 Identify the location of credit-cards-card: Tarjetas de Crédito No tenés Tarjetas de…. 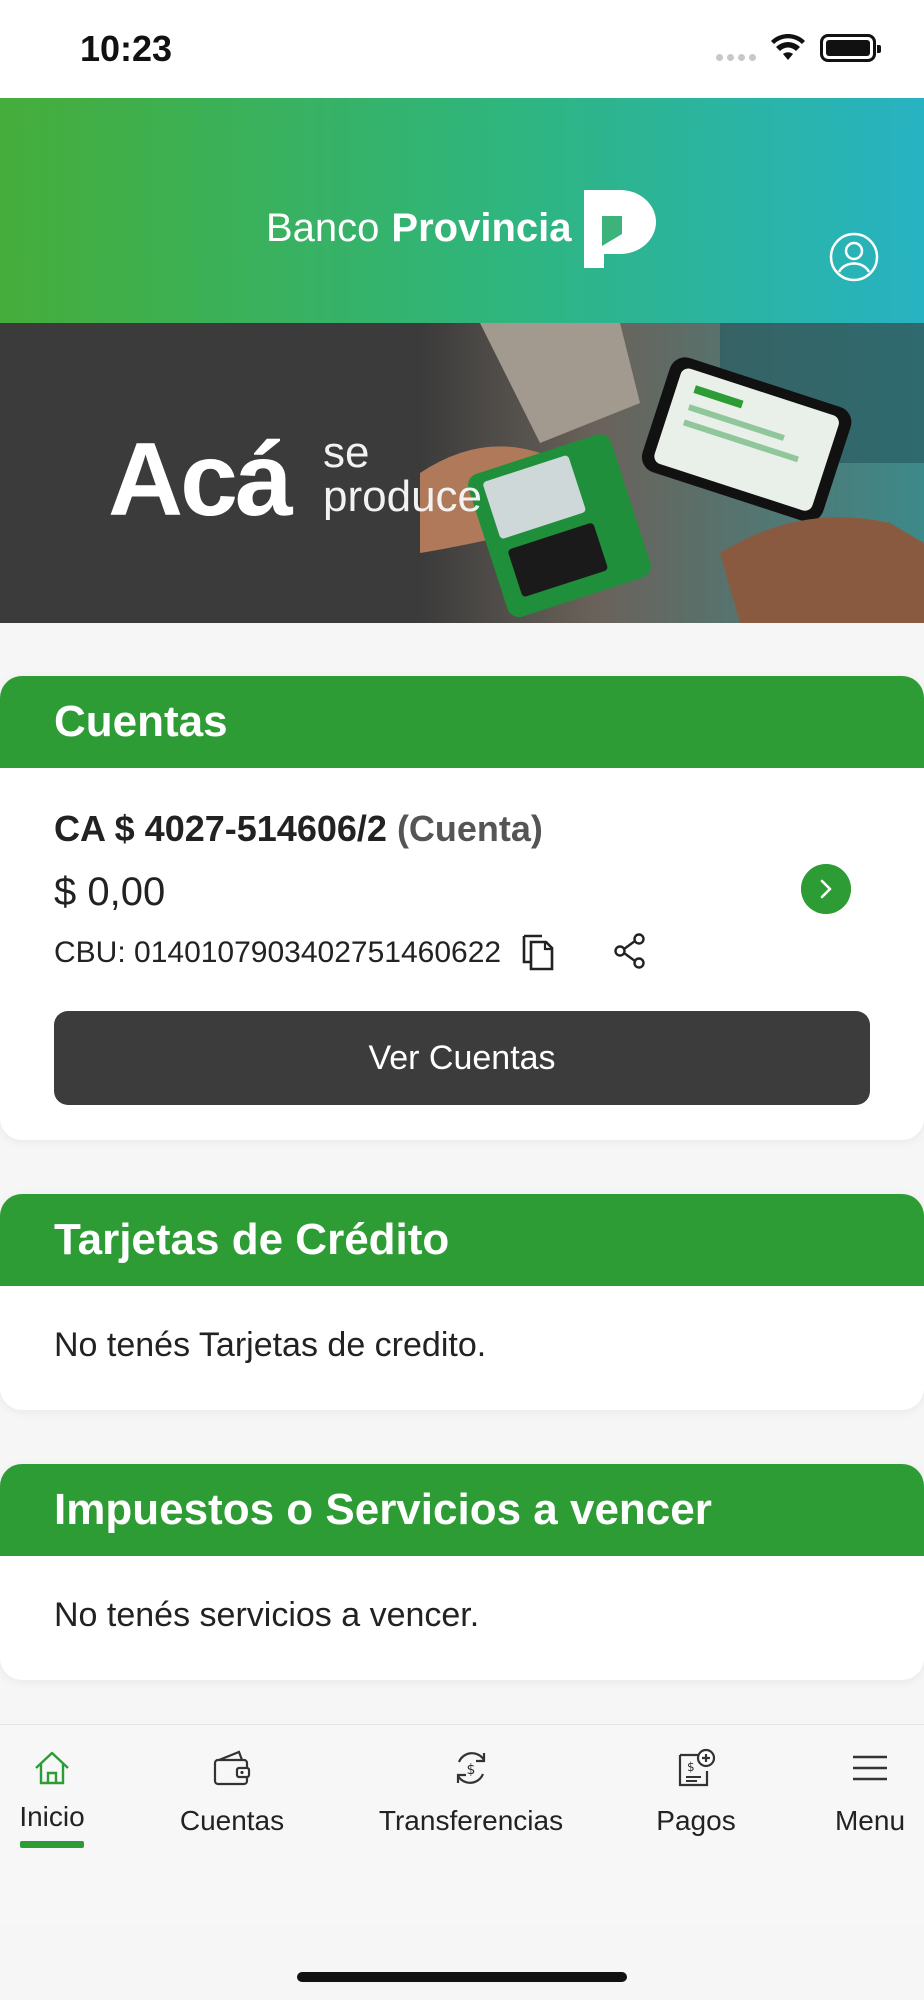
(462, 1302).